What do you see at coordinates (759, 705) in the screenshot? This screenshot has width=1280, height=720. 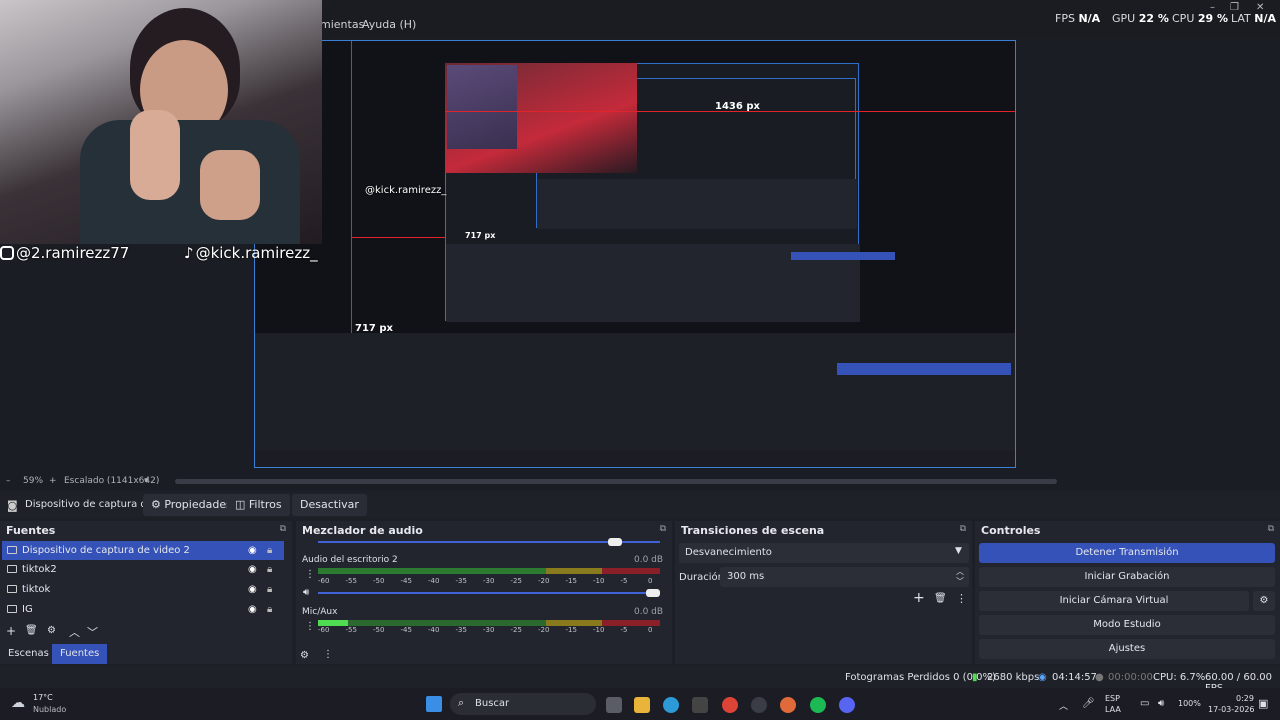 I see `obs-icon` at bounding box center [759, 705].